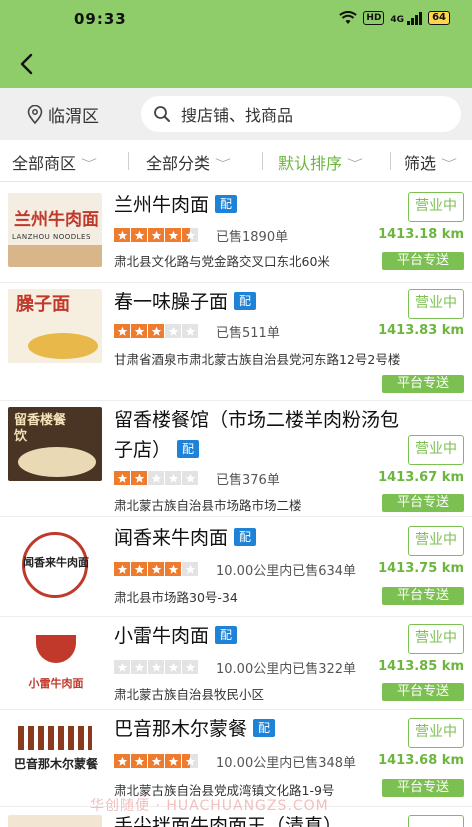 The width and height of the screenshot is (472, 827). I want to click on thumb-title: 闻香来牛肉面, so click(56, 562).